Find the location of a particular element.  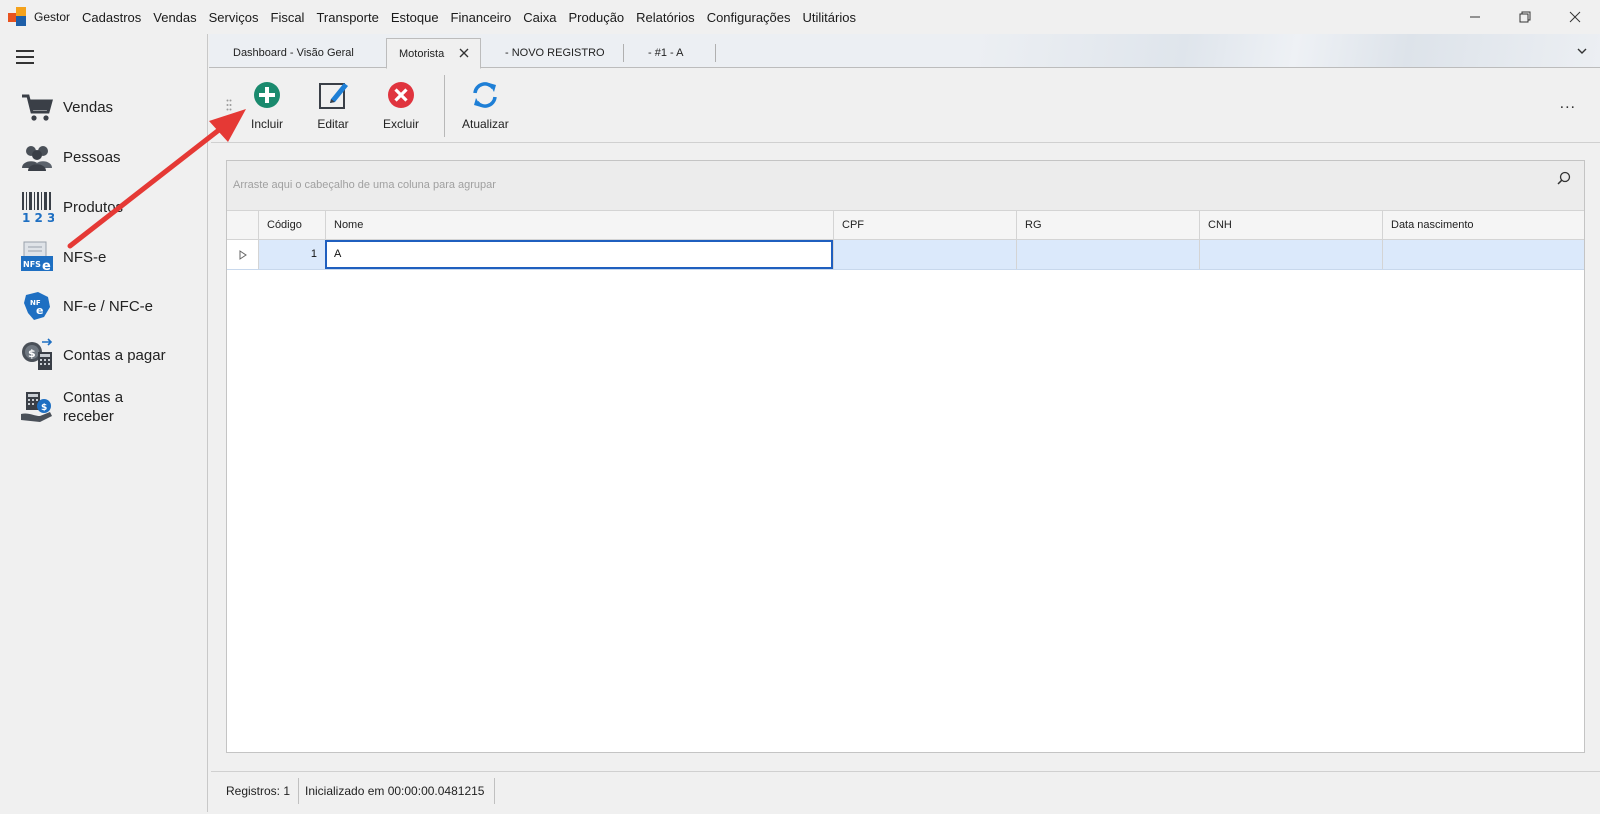

menu-fiscal: Fiscal is located at coordinates (288, 17).